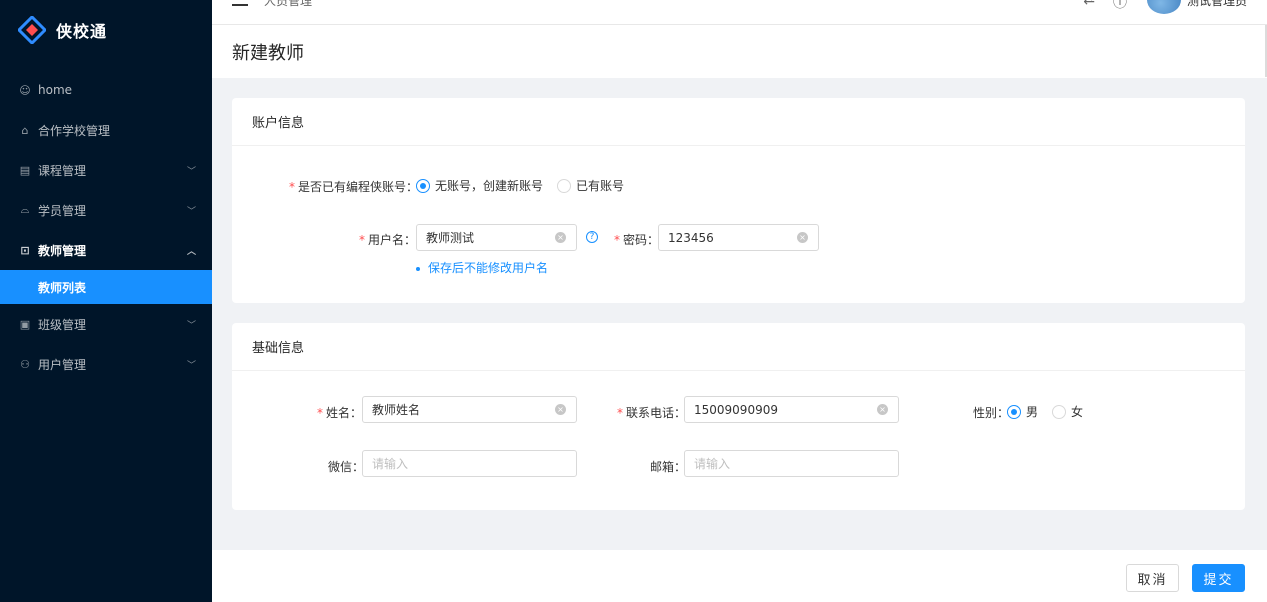 Image resolution: width=1267 pixels, height=602 pixels. Describe the element at coordinates (82, 31) in the screenshot. I see `app-name: 侠校通` at that location.